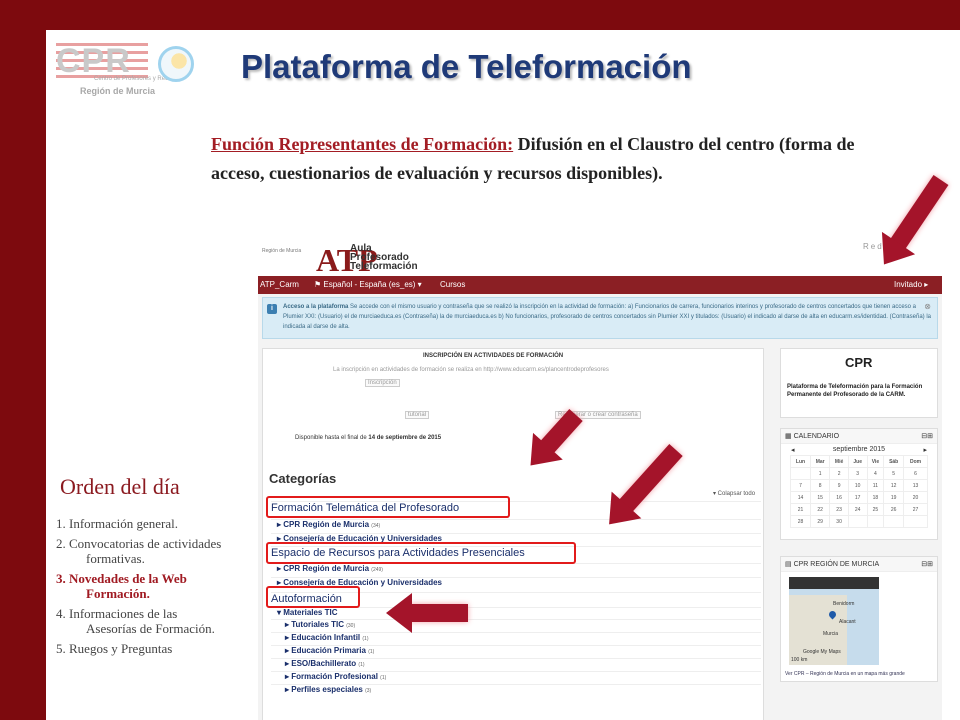  Describe the element at coordinates (911, 284) in the screenshot. I see `nav-user-login: Invitado ▸` at that location.